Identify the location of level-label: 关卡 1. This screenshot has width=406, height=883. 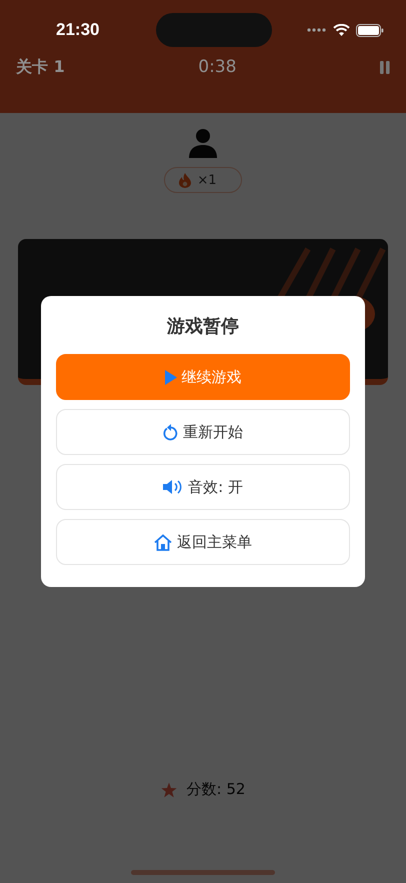
(40, 67).